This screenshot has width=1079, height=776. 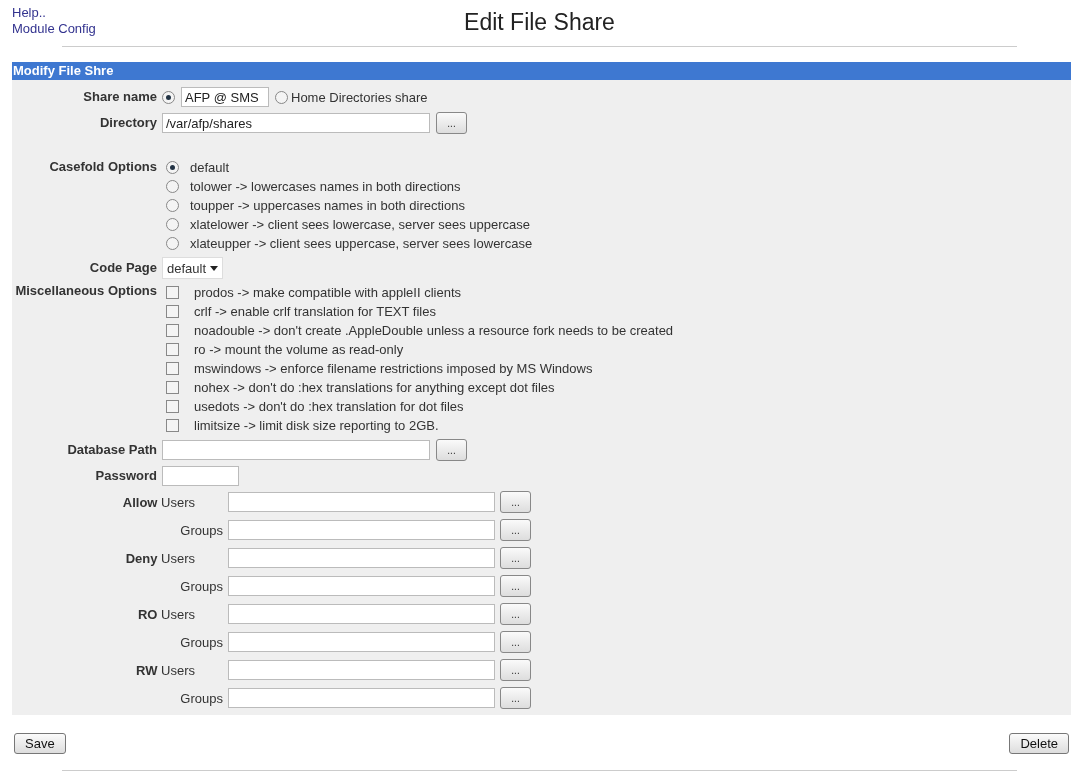 What do you see at coordinates (166, 614) in the screenshot?
I see `users-label: RO Users` at bounding box center [166, 614].